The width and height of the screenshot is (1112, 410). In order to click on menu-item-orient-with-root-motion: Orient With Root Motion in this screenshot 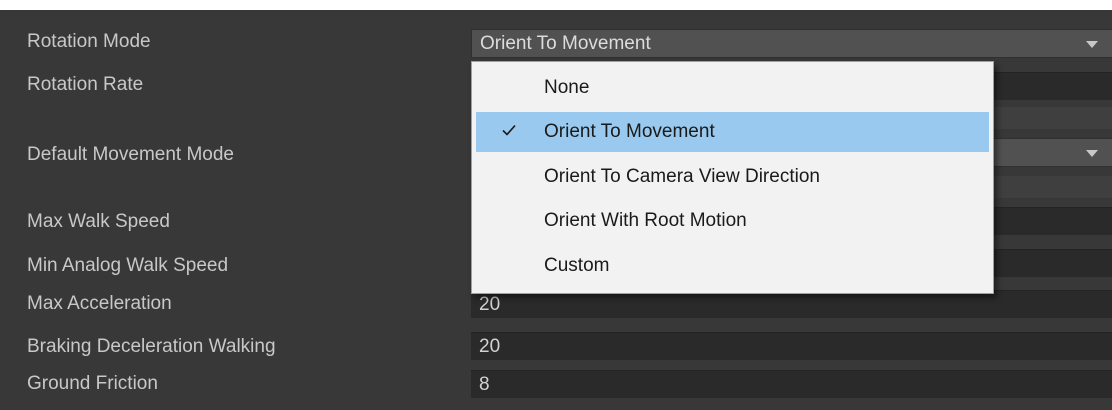, I will do `click(732, 221)`.